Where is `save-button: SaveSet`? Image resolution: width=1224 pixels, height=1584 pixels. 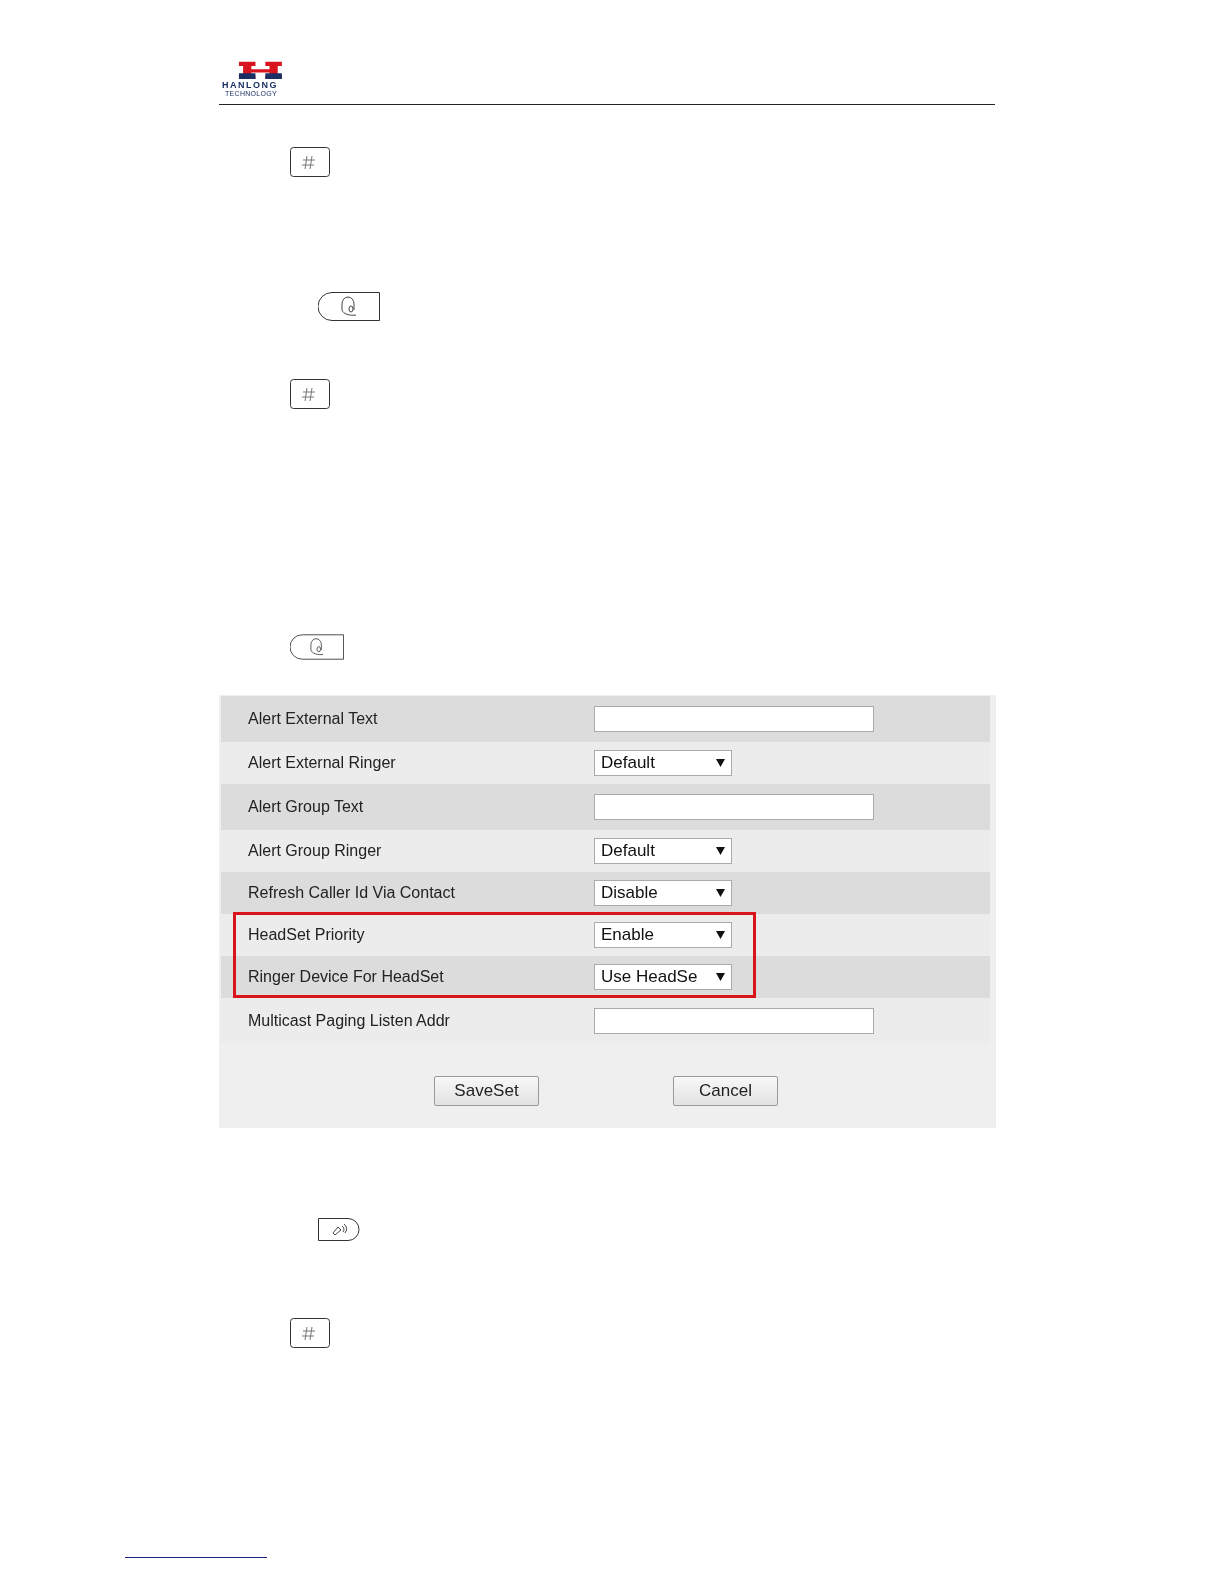
save-button: SaveSet is located at coordinates (486, 1091).